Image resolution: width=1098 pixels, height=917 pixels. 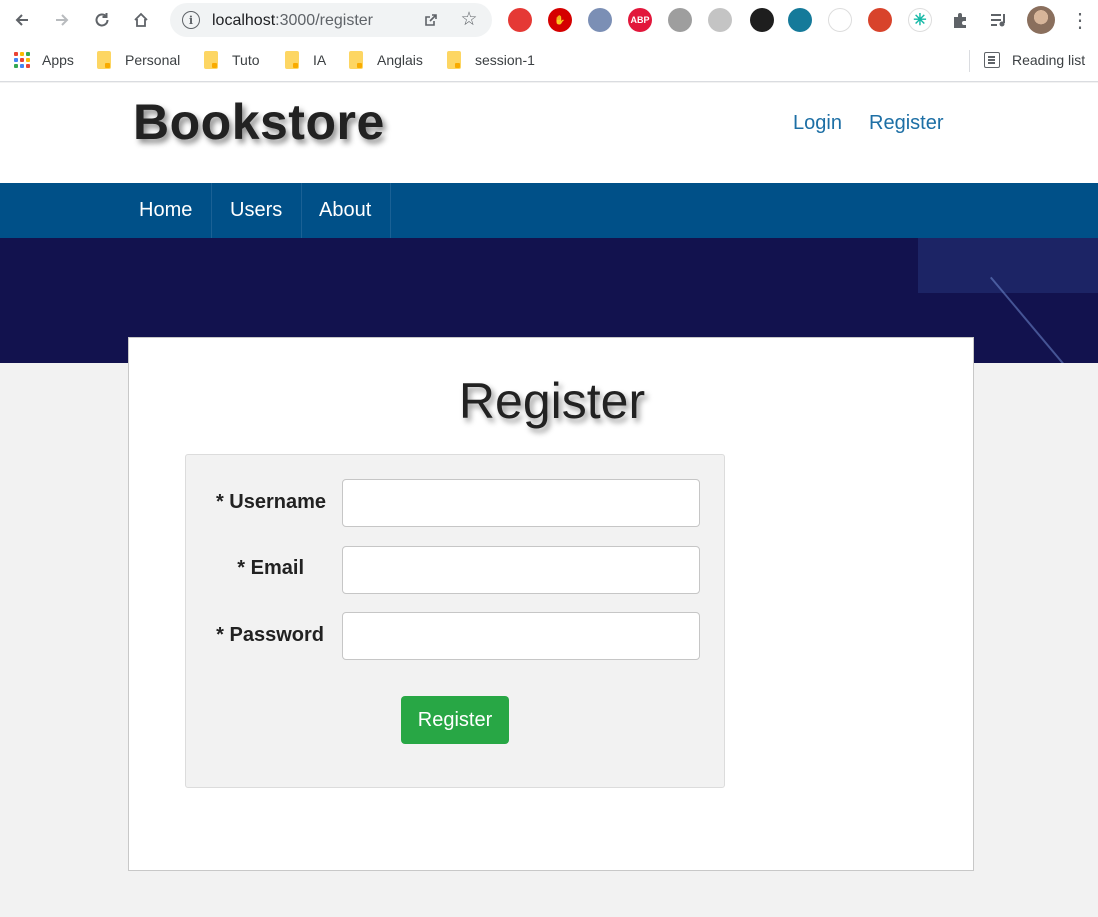 I want to click on ext-8-extension-icon, so click(x=800, y=20).